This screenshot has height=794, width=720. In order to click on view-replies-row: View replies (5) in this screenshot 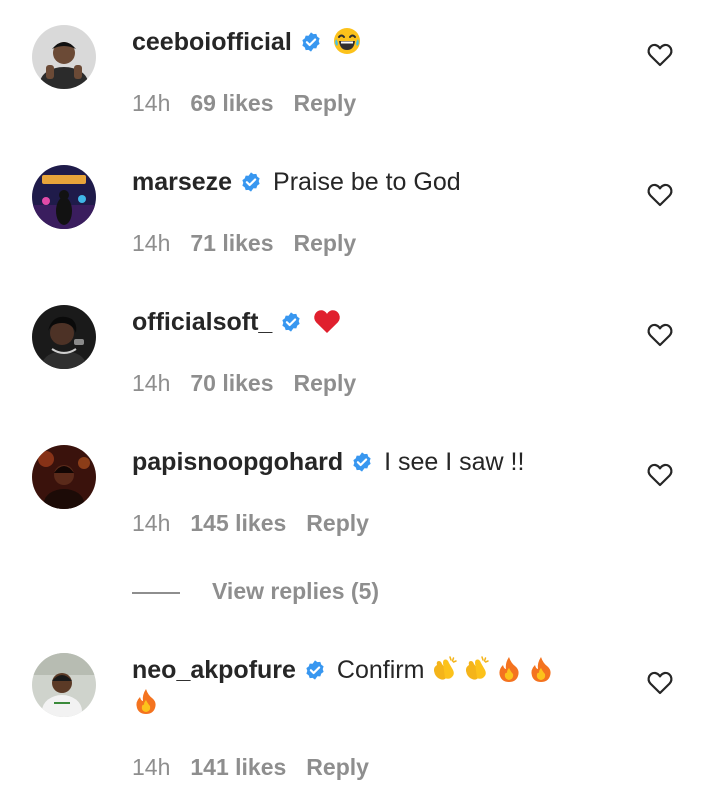, I will do `click(255, 591)`.